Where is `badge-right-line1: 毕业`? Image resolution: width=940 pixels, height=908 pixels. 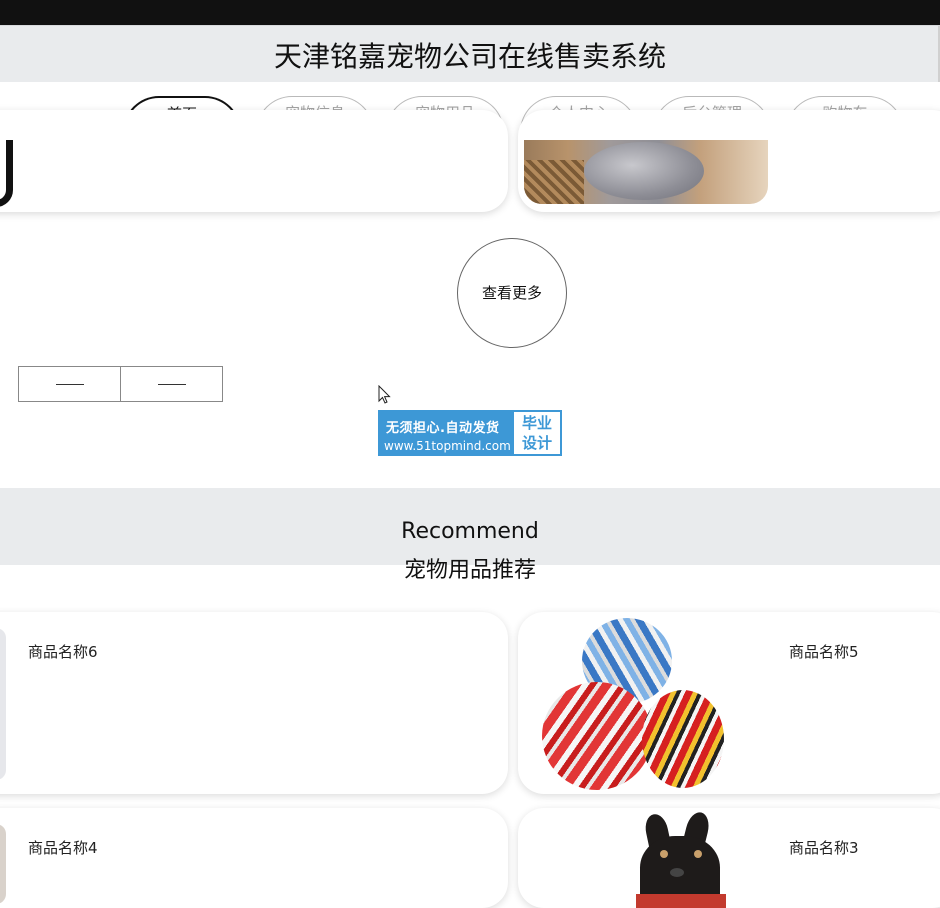
badge-right-line1: 毕业 is located at coordinates (536, 423).